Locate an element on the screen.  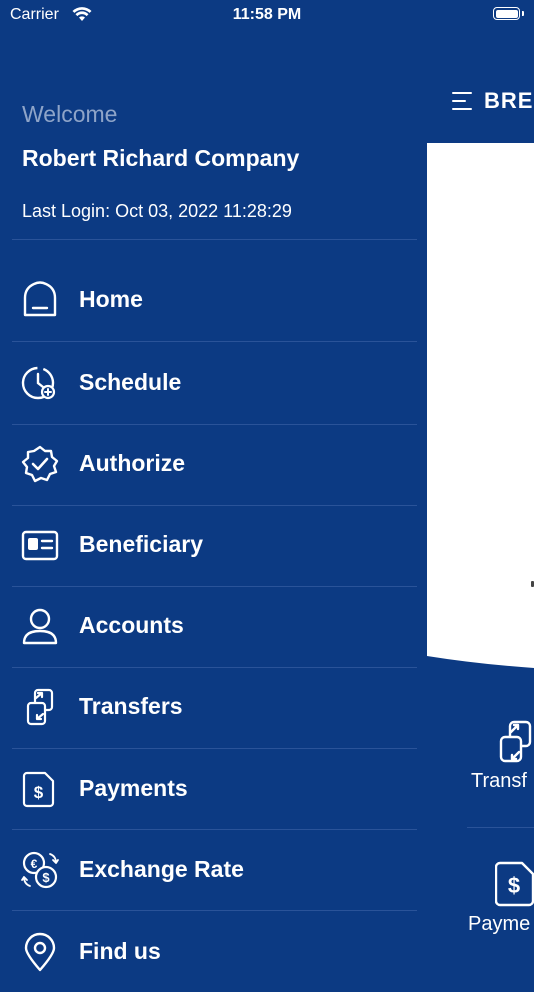
menu-item-schedule: Schedule is located at coordinates (213, 383).